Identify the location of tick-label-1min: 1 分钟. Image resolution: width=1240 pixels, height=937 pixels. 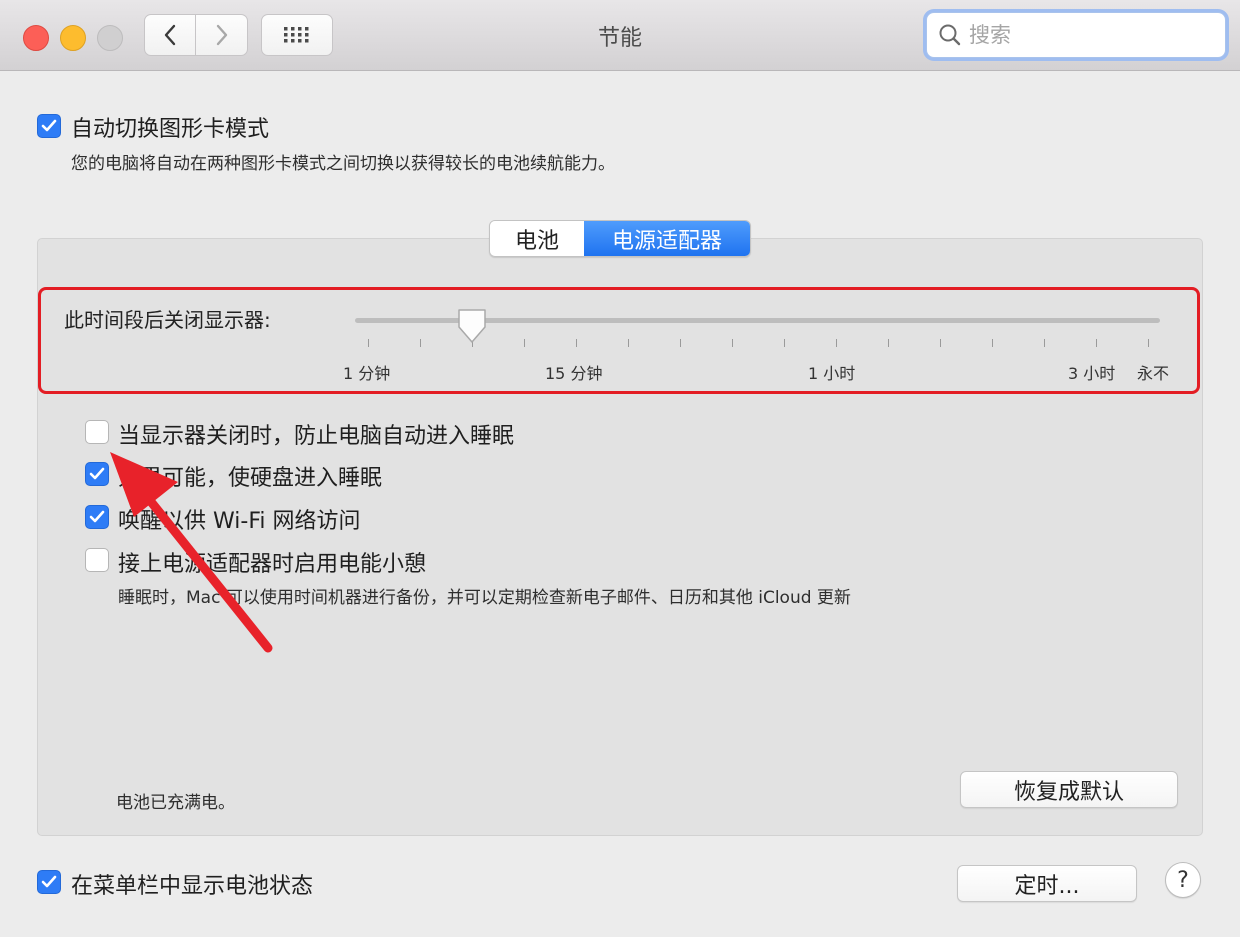
(367, 373).